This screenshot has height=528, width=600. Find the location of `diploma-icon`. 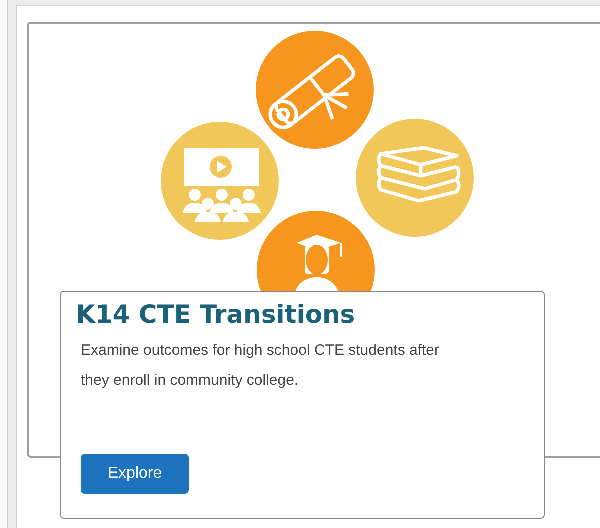

diploma-icon is located at coordinates (315, 90).